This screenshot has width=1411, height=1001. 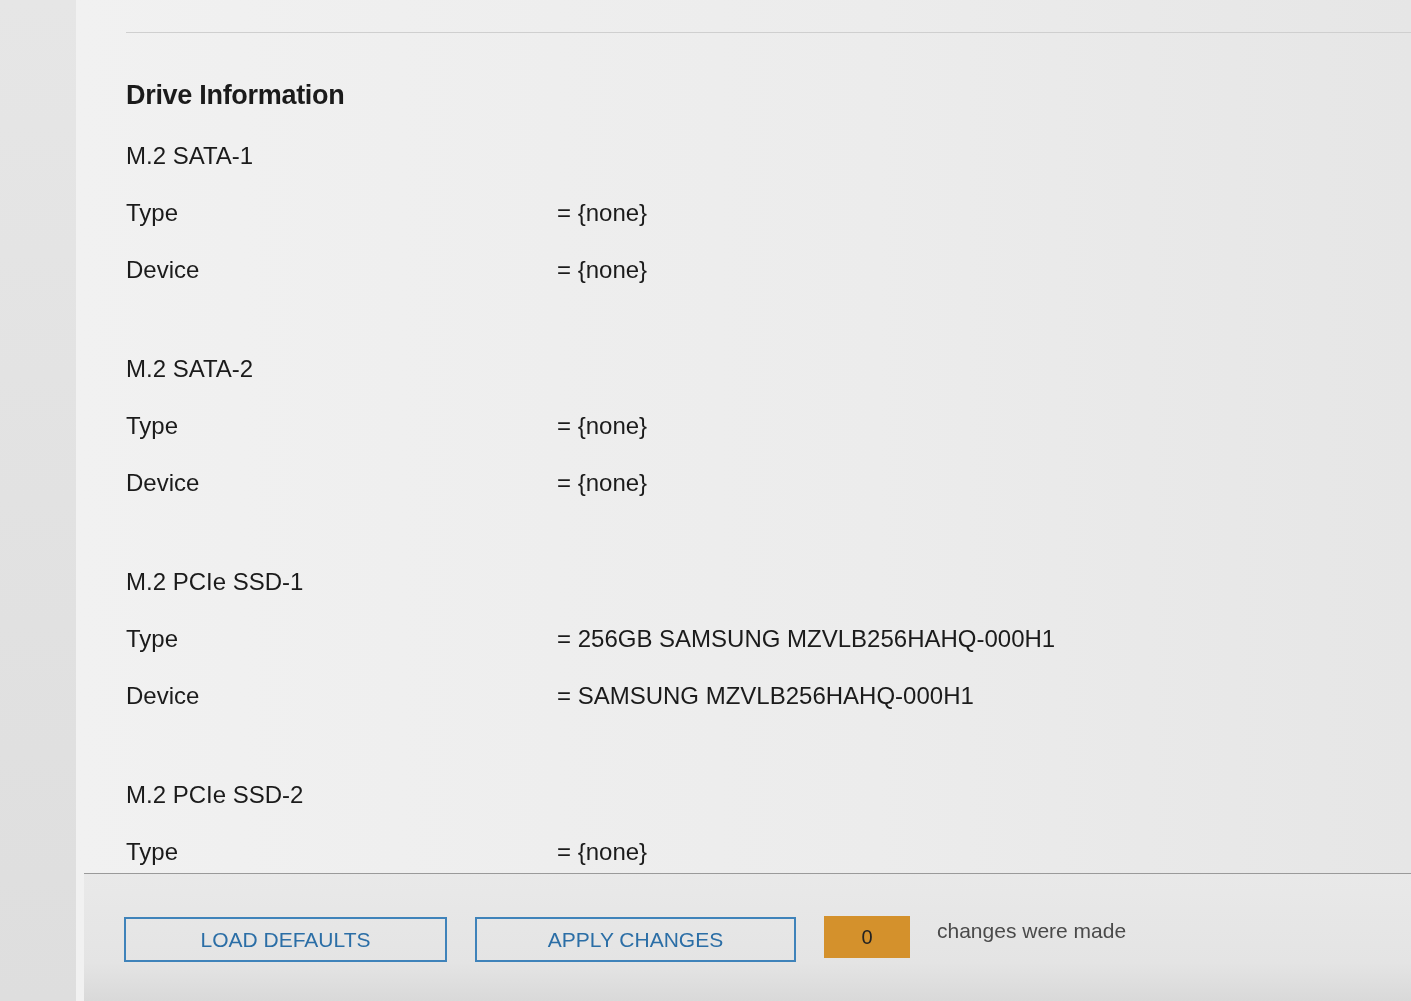 What do you see at coordinates (215, 794) in the screenshot?
I see `group-title: M.2 PCIe SSD-2` at bounding box center [215, 794].